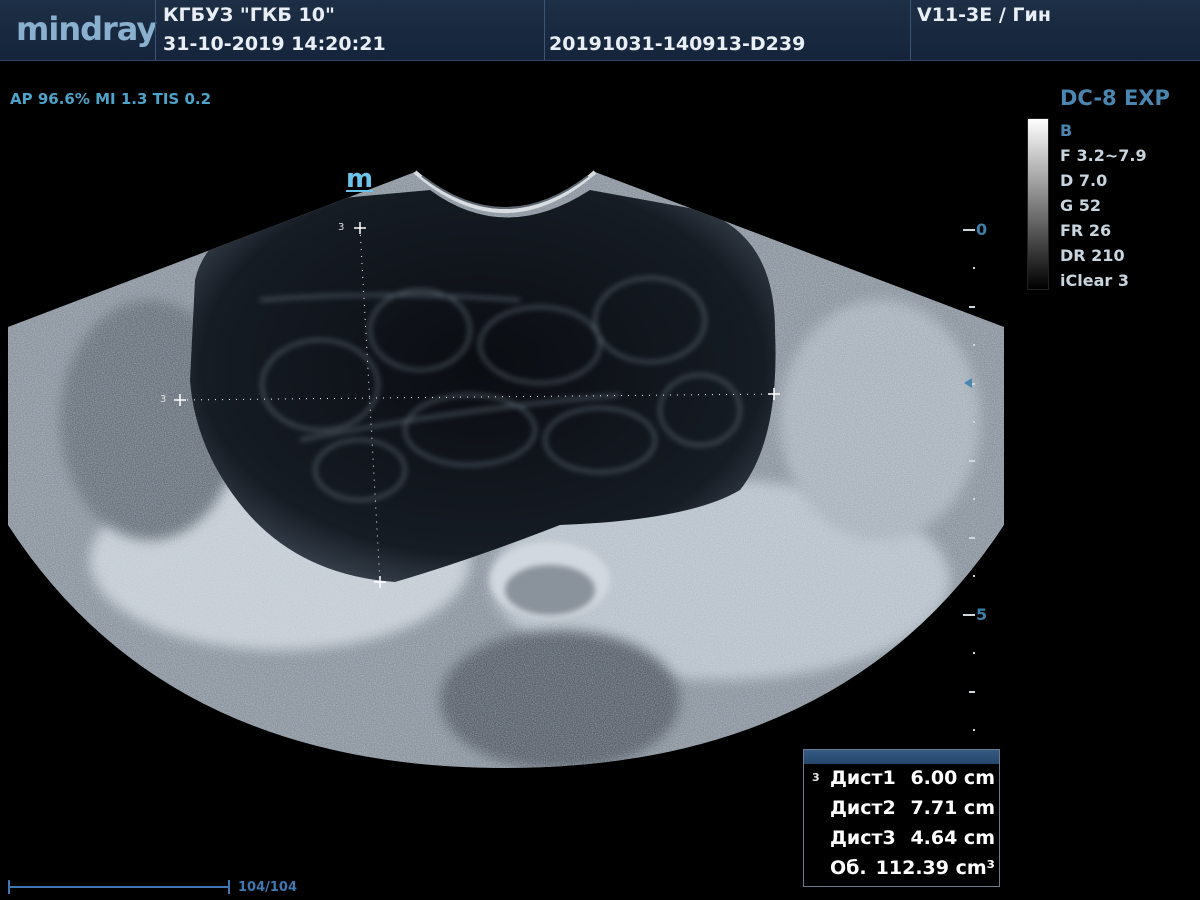  I want to click on measurement-panel-header, so click(901, 757).